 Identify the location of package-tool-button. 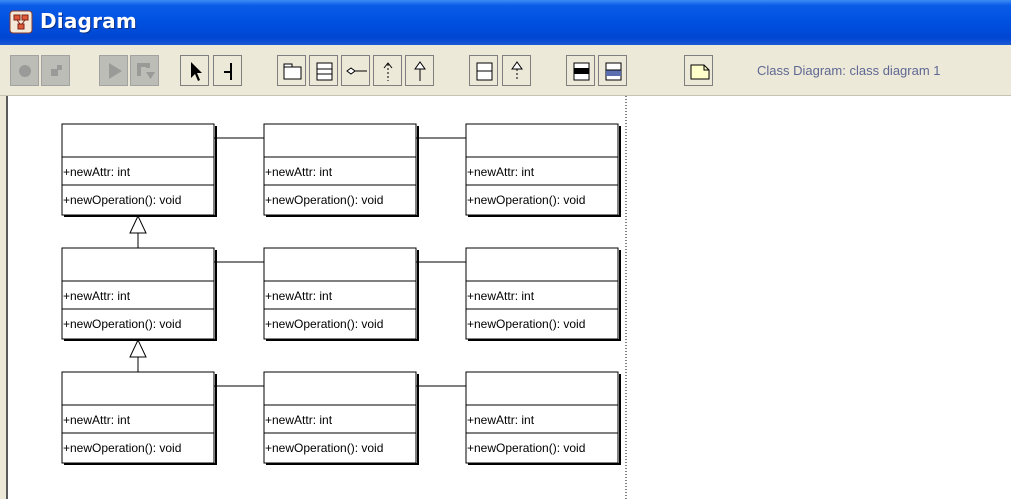
(291, 70).